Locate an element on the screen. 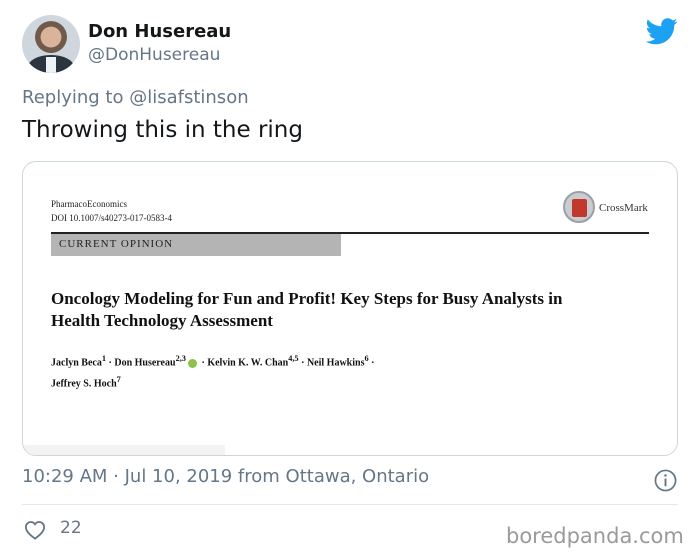 The width and height of the screenshot is (700, 559). author: Kelvin K. W. Chan is located at coordinates (248, 363).